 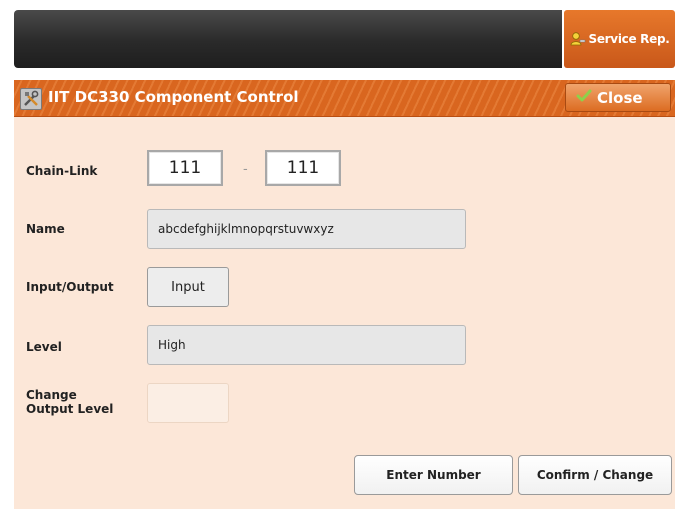 I want to click on chain-number-field: 111, so click(x=185, y=168).